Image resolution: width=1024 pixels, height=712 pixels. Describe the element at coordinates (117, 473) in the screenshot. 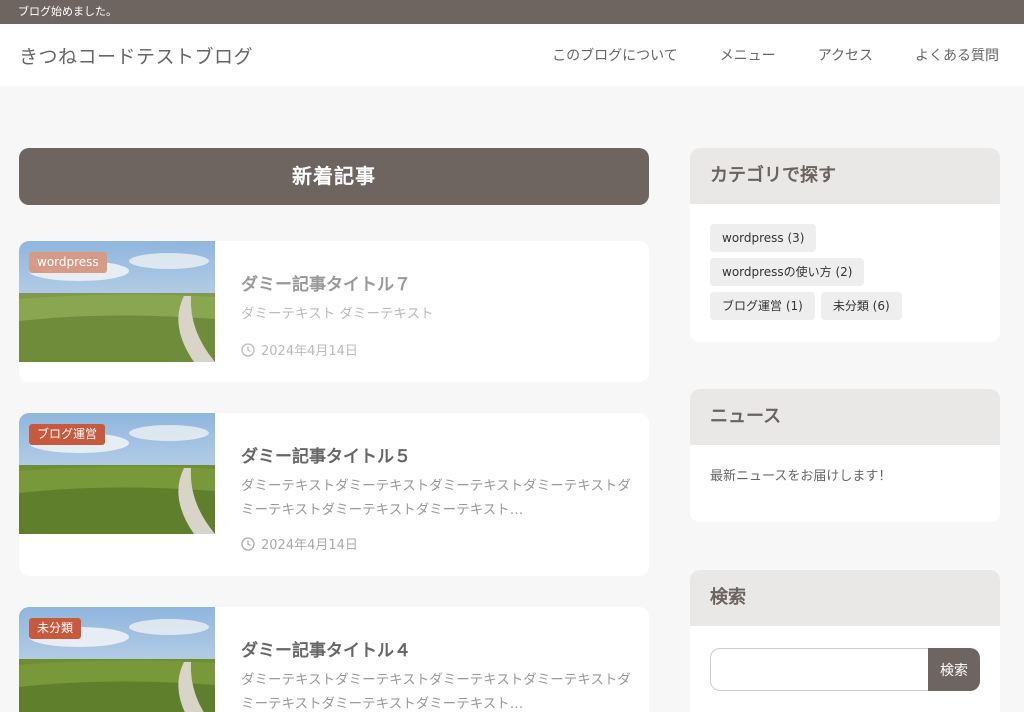

I see `post-thumbnail: ブログ運営` at that location.